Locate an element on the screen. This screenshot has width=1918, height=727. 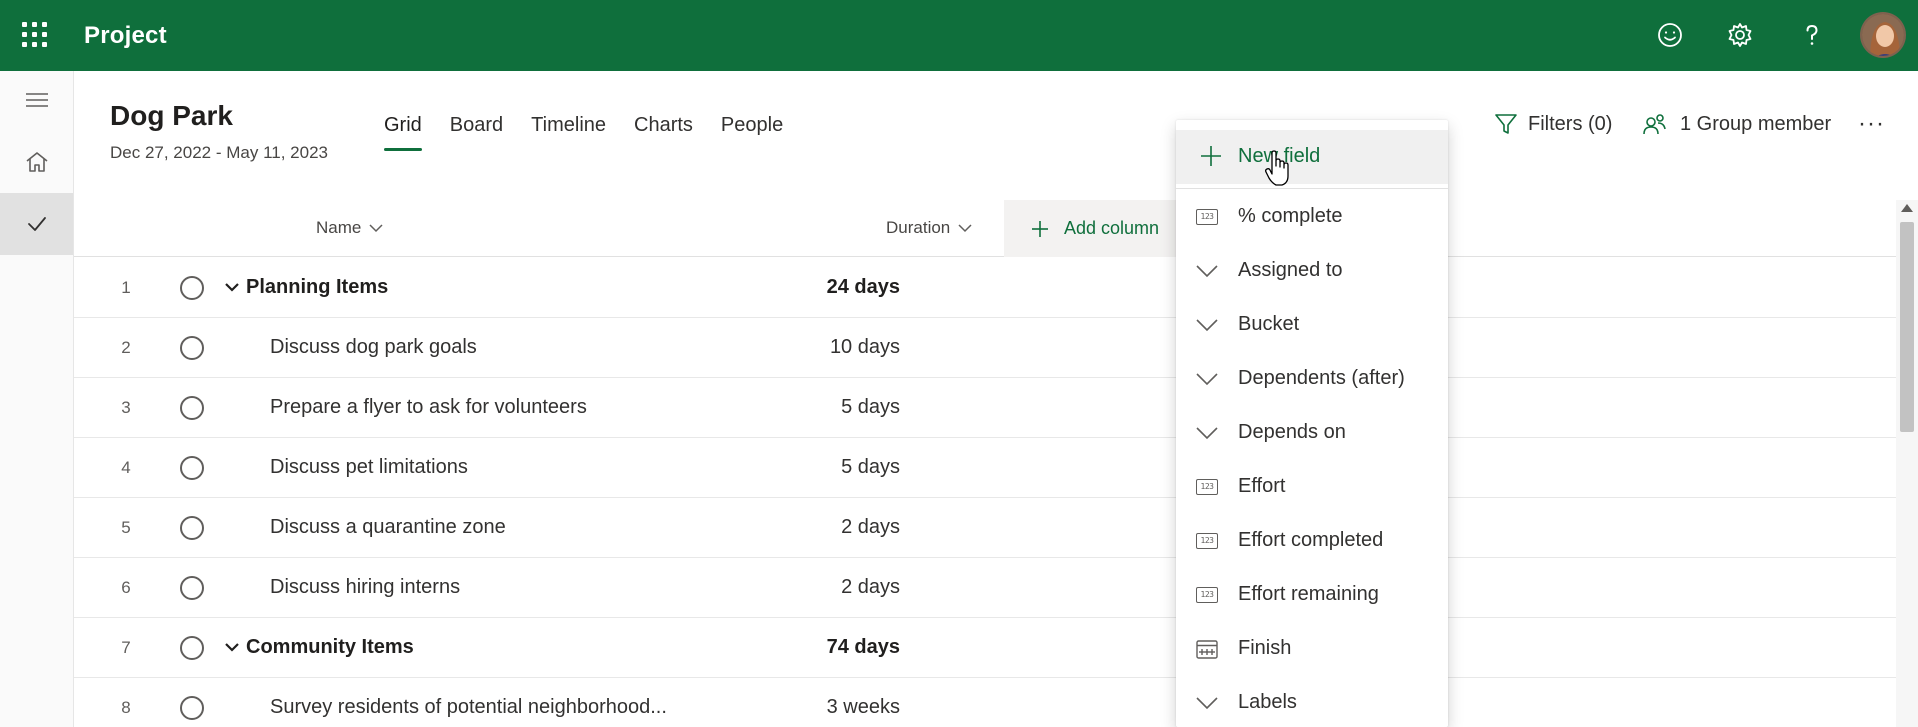
menu-item-assigned-to: Assigned to is located at coordinates (1312, 273).